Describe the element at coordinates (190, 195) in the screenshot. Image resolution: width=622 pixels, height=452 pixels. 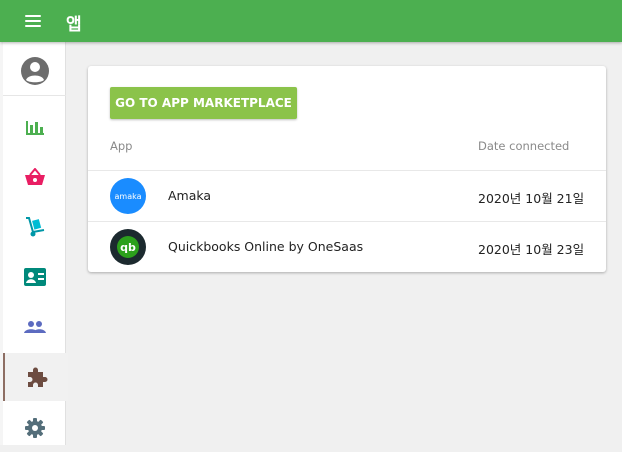
I see `app-name: Amaka` at that location.